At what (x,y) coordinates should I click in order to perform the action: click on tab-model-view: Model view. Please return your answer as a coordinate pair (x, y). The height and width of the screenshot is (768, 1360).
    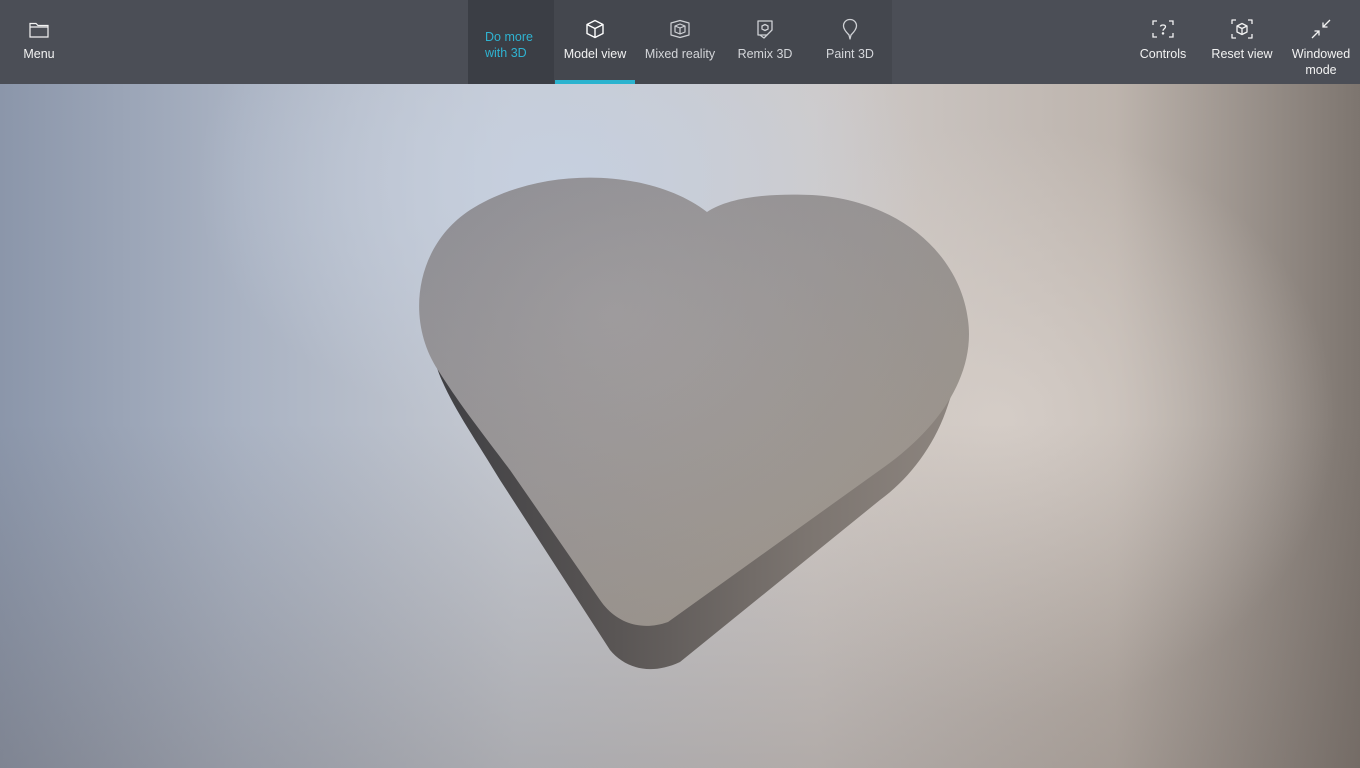
    Looking at the image, I should click on (595, 42).